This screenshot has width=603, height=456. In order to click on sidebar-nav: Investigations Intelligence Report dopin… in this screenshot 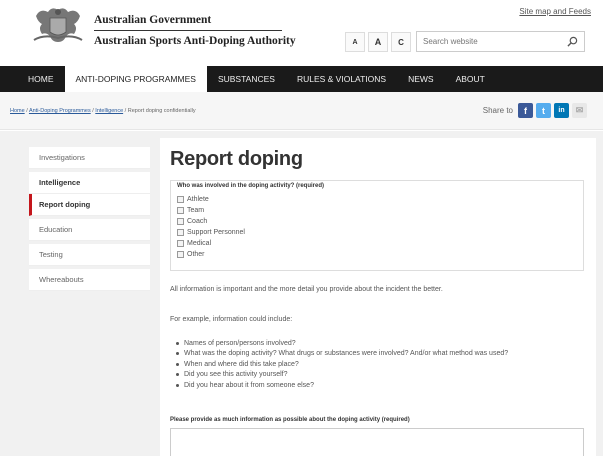, I will do `click(89, 219)`.